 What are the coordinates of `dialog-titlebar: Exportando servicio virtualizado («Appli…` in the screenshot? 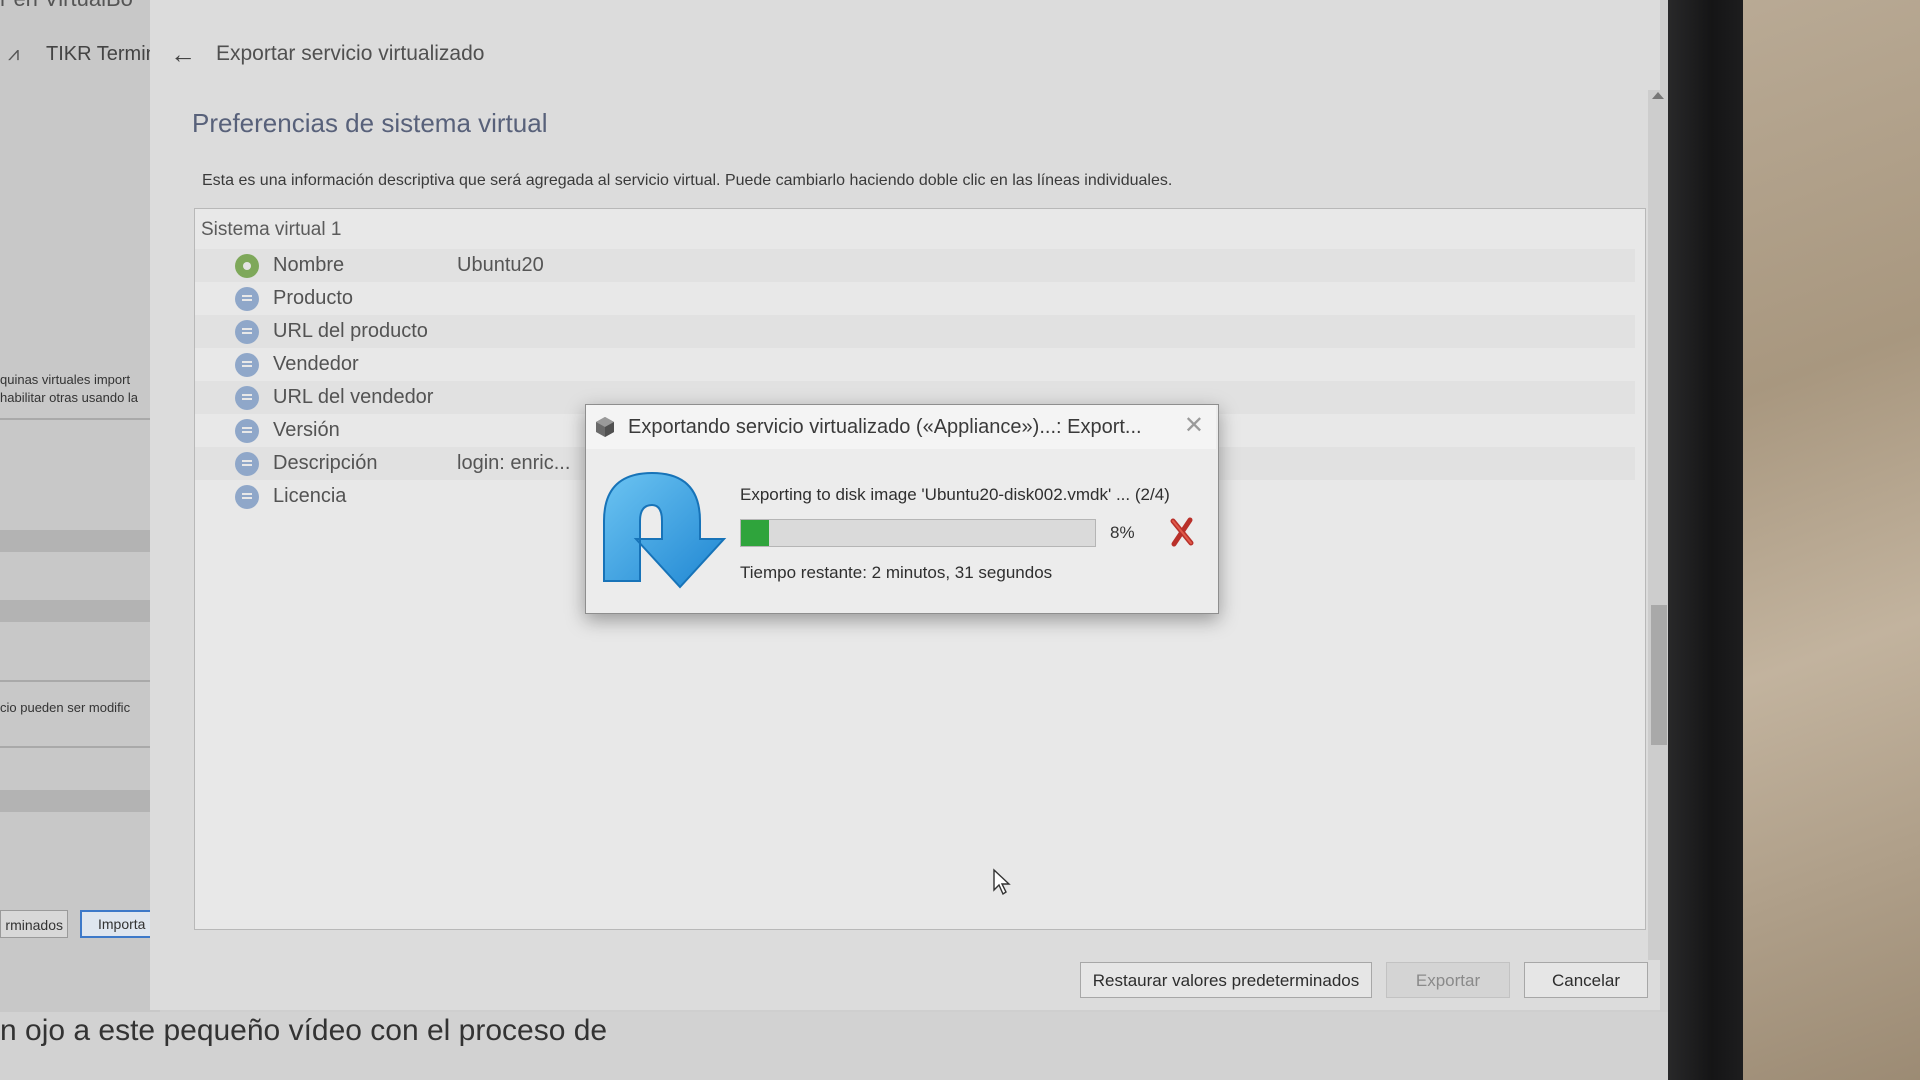 It's located at (901, 427).